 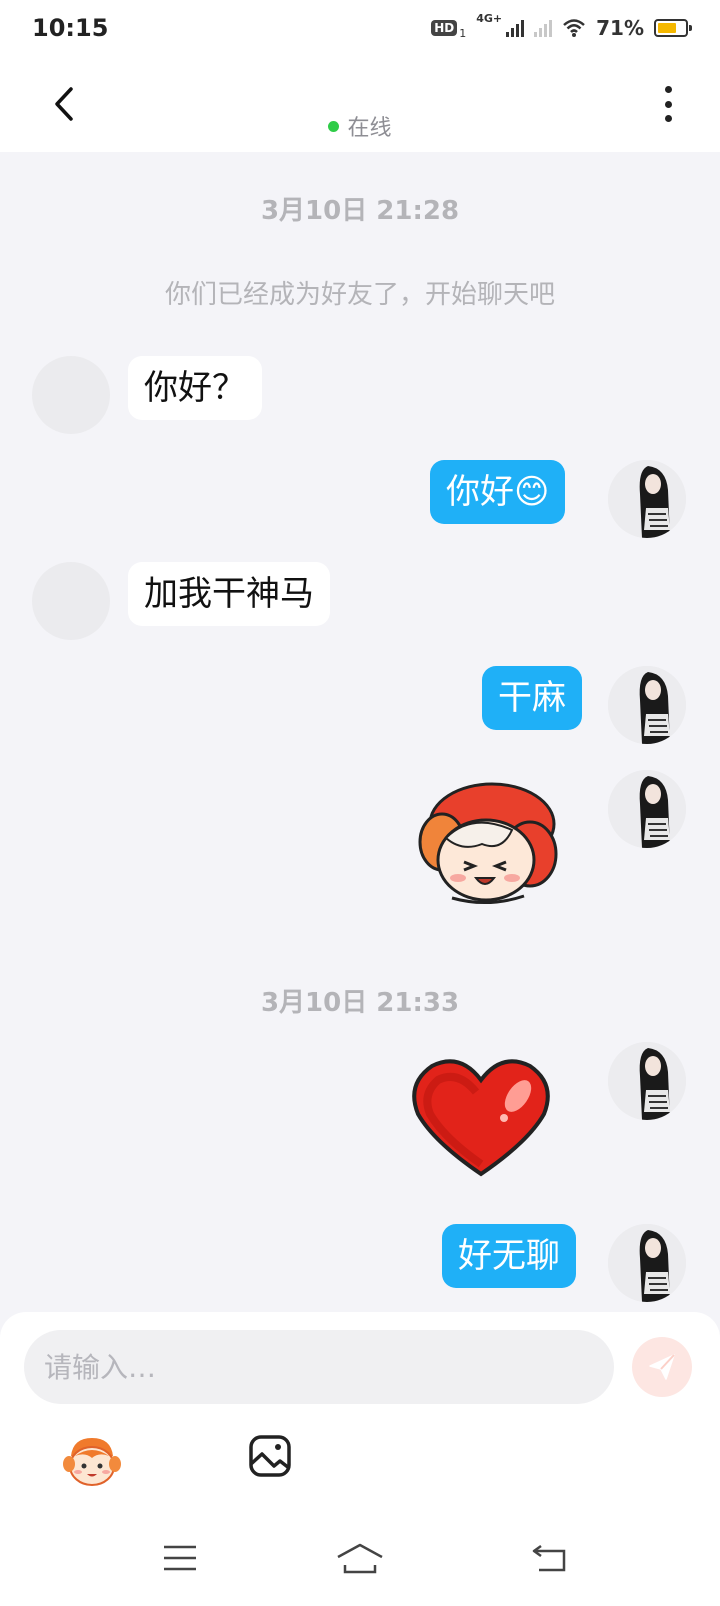 I want to click on more-options-button, so click(x=668, y=104).